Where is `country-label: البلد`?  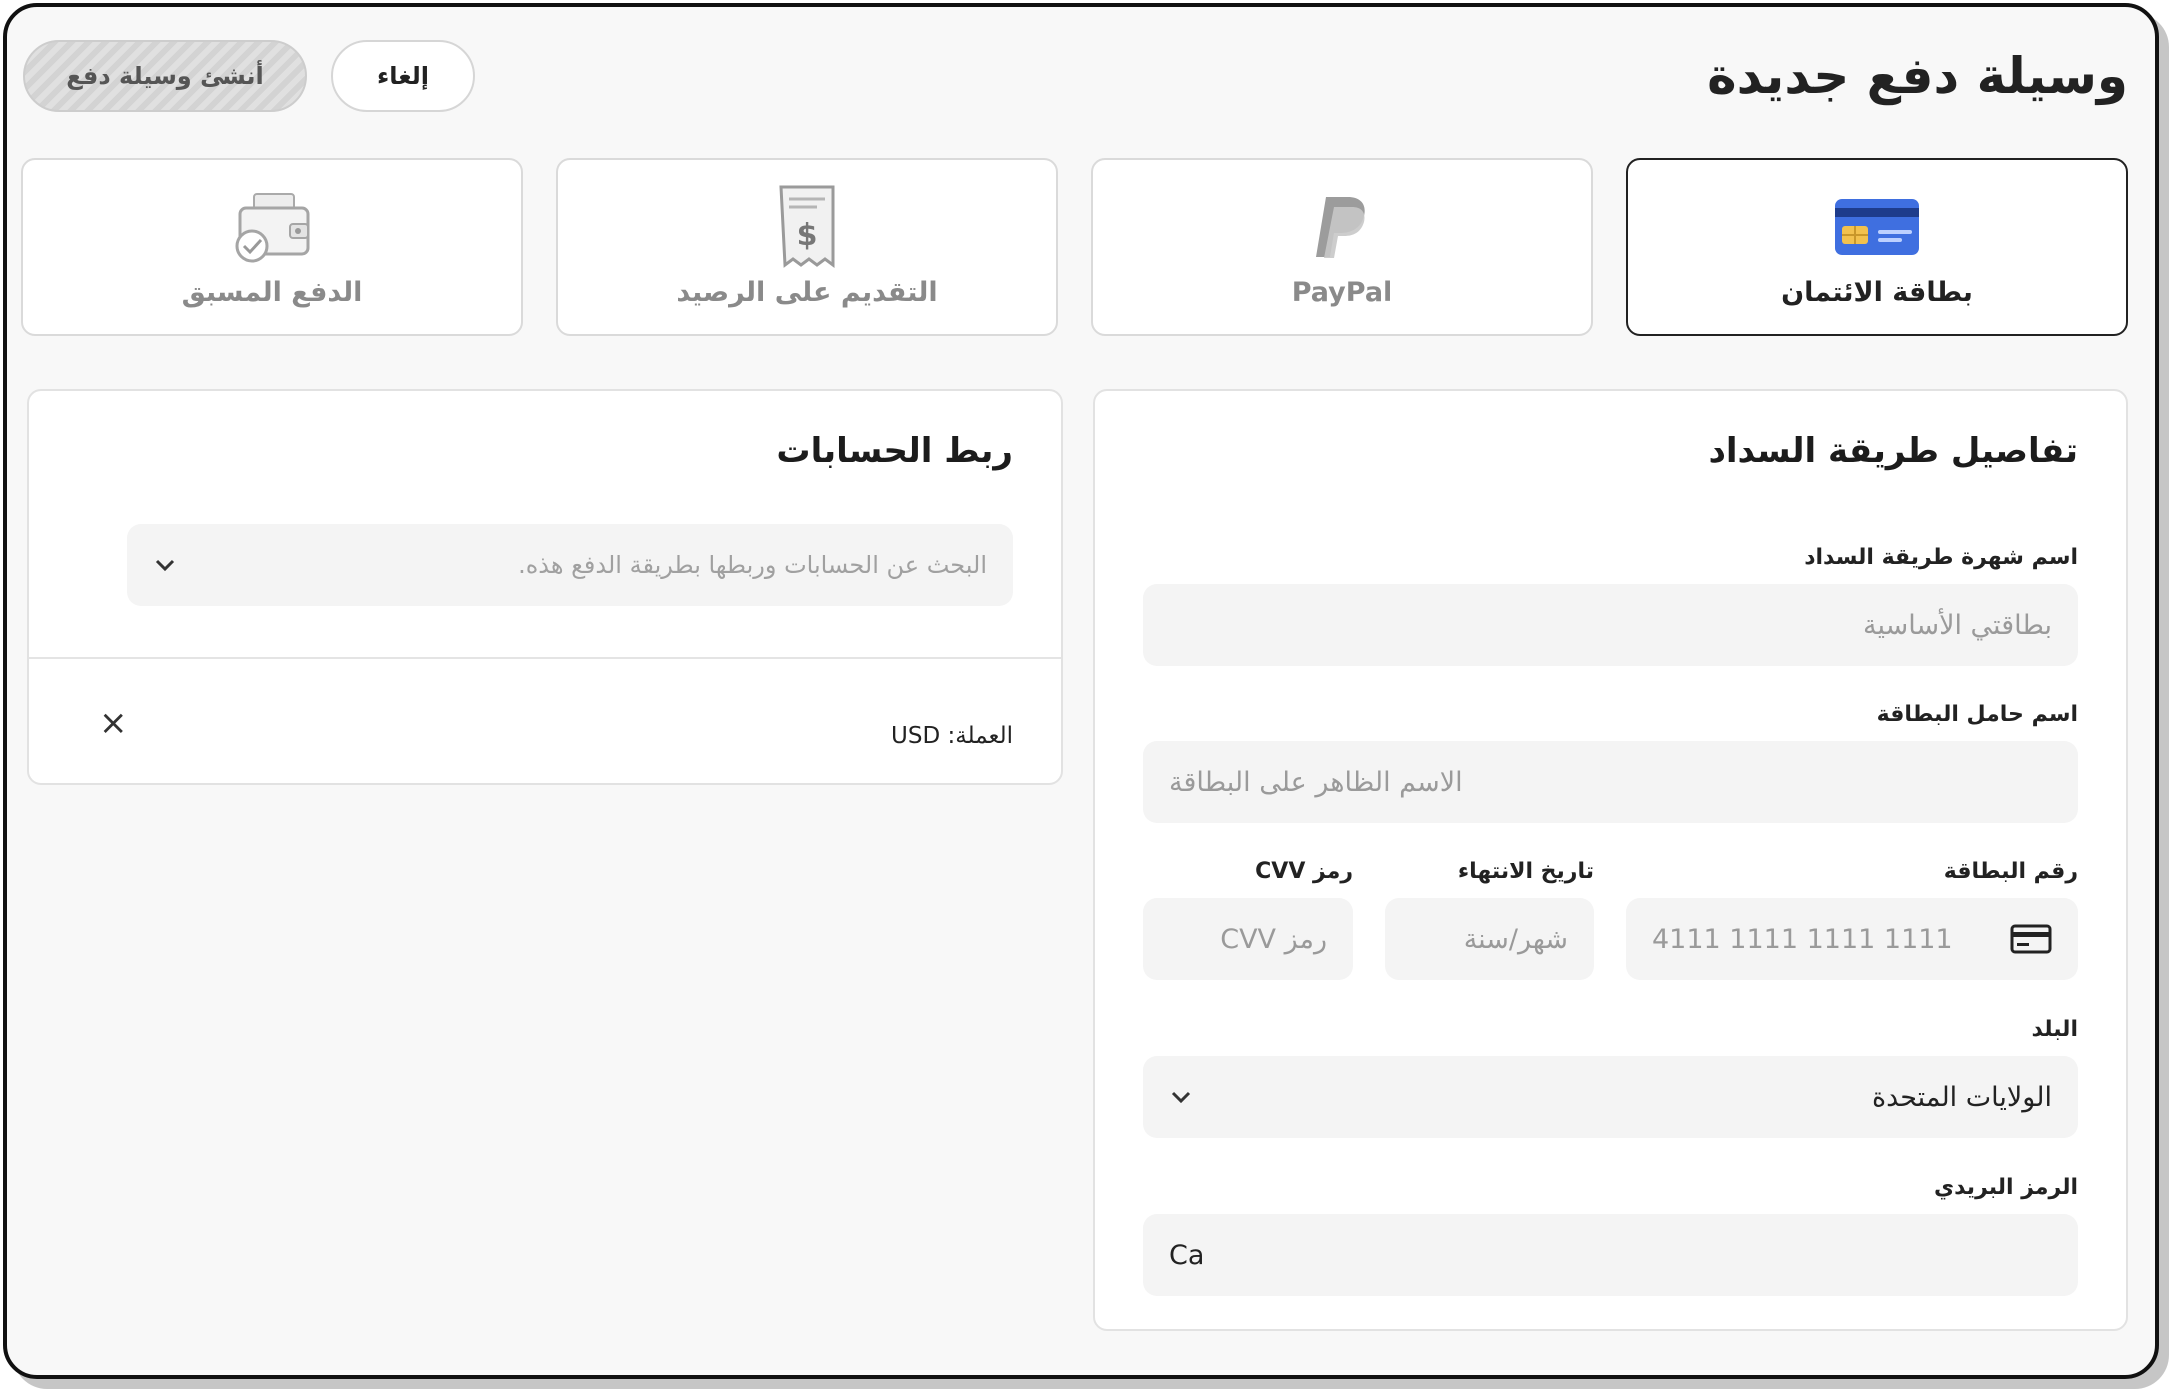 country-label: البلد is located at coordinates (2054, 1029).